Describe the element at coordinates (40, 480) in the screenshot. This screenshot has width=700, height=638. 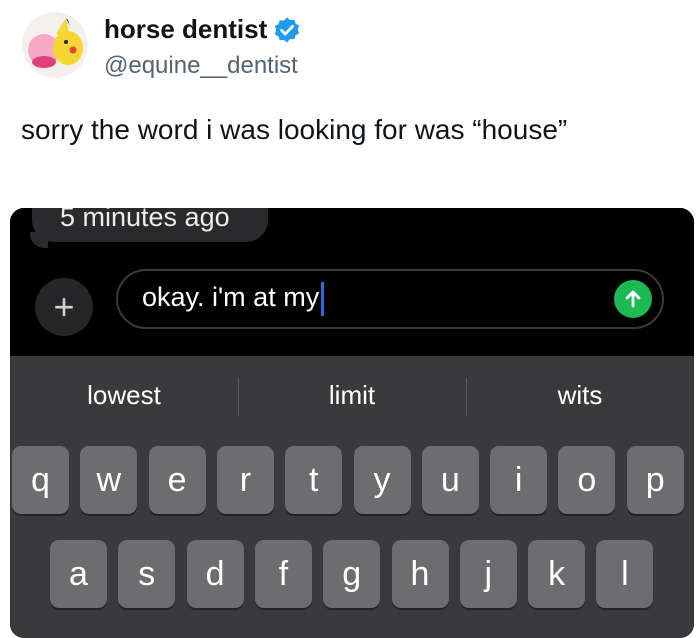
I see `key-q: q` at that location.